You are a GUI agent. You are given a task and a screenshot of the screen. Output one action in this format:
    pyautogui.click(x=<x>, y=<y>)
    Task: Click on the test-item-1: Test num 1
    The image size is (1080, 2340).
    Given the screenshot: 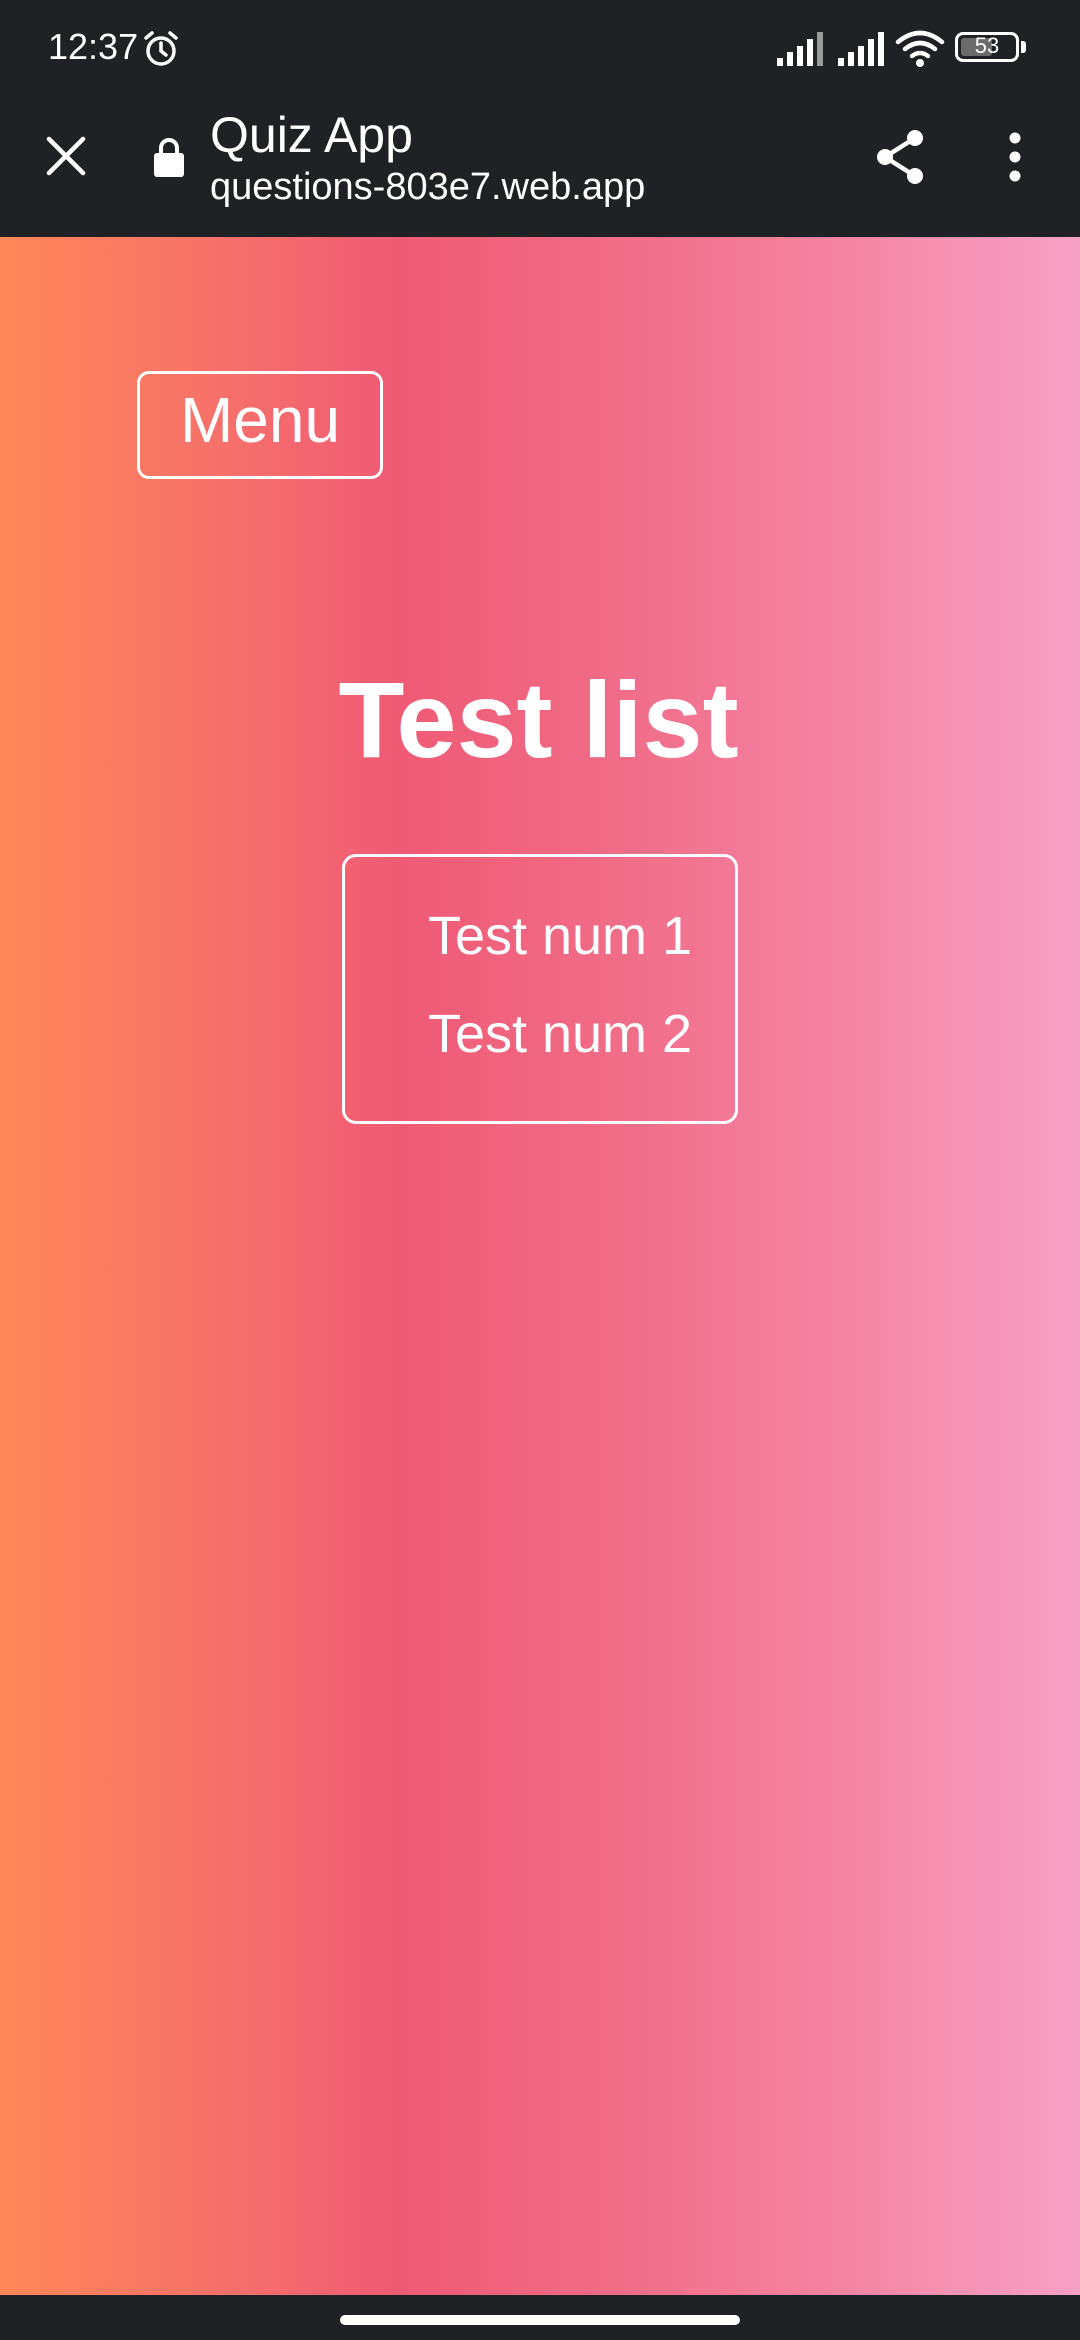 What is the action you would take?
    pyautogui.click(x=560, y=936)
    